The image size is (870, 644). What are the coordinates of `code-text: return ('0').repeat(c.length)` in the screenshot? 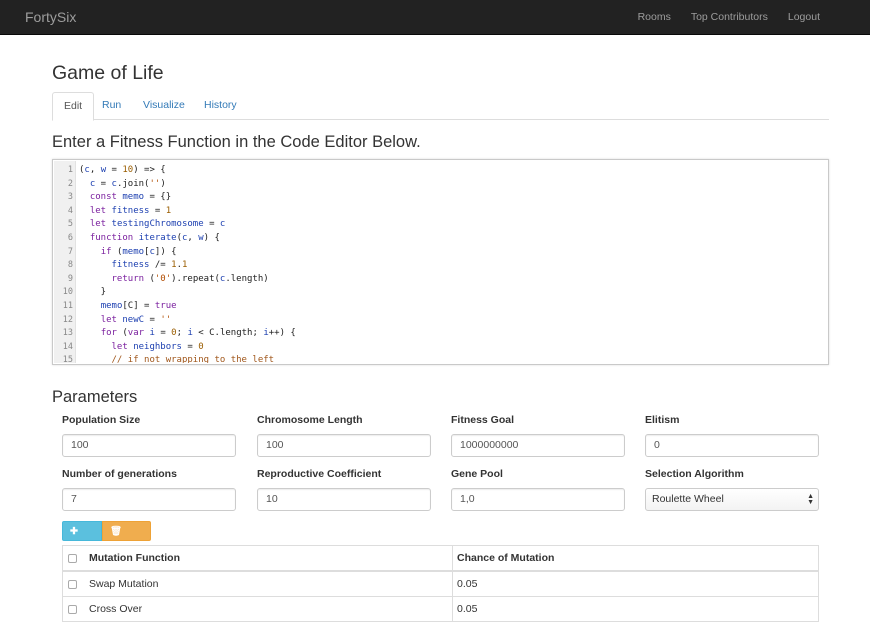 It's located at (190, 278).